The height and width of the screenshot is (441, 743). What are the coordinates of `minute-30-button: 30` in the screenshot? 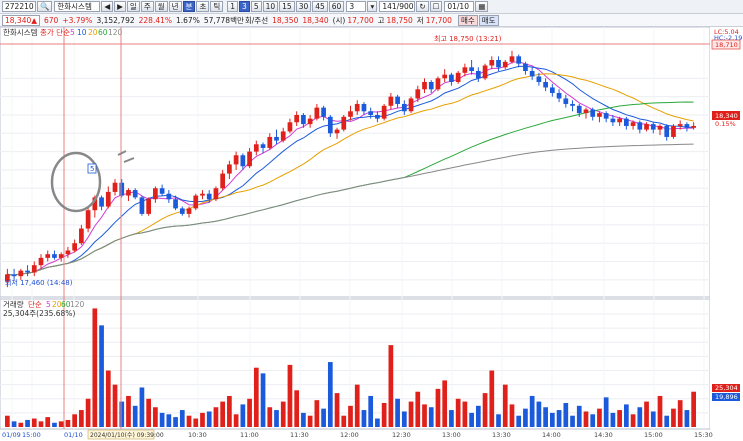 It's located at (303, 6).